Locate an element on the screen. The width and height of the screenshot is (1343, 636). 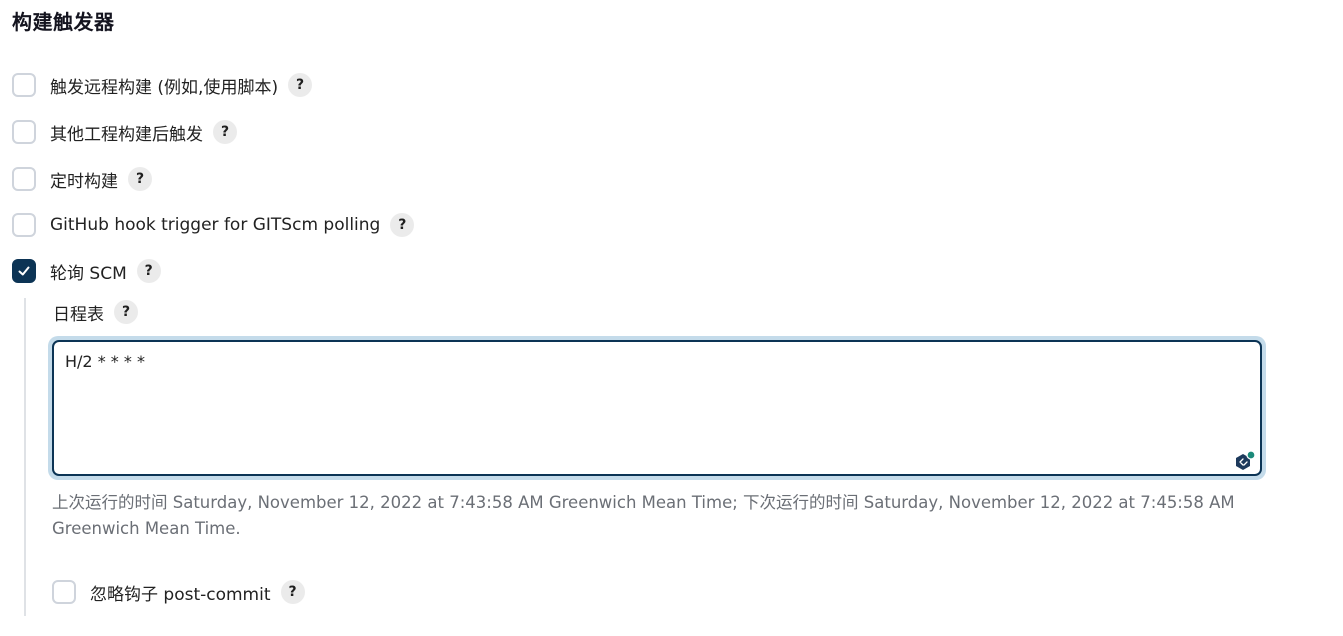
ignore-post-commit-hook: 忽略钩子 post-commit ? is located at coordinates (178, 592).